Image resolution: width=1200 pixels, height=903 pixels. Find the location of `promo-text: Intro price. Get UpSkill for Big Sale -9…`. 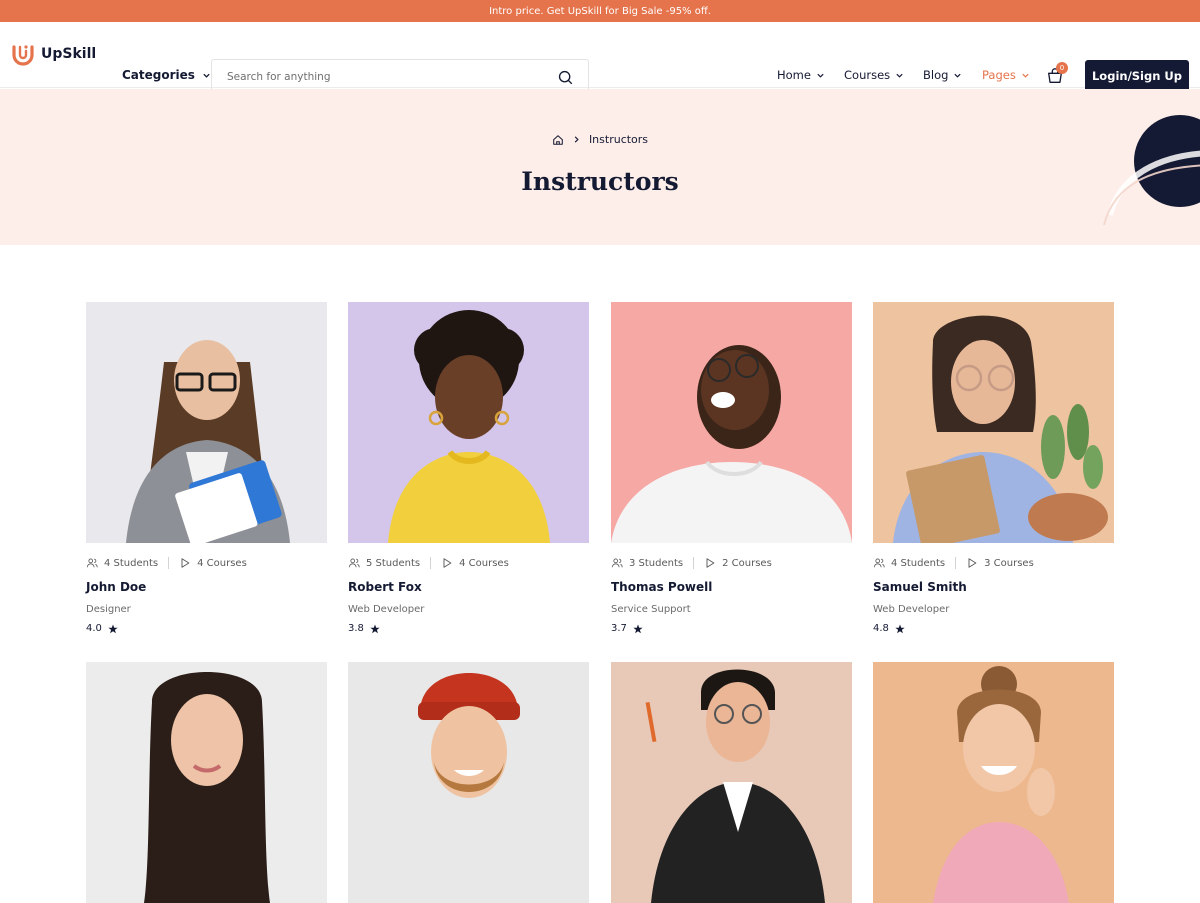

promo-text: Intro price. Get UpSkill for Big Sale -9… is located at coordinates (600, 11).